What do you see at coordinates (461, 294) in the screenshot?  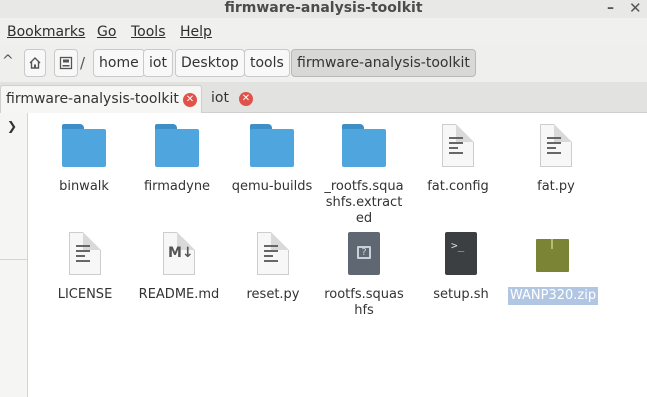 I see `file-name: setup.sh` at bounding box center [461, 294].